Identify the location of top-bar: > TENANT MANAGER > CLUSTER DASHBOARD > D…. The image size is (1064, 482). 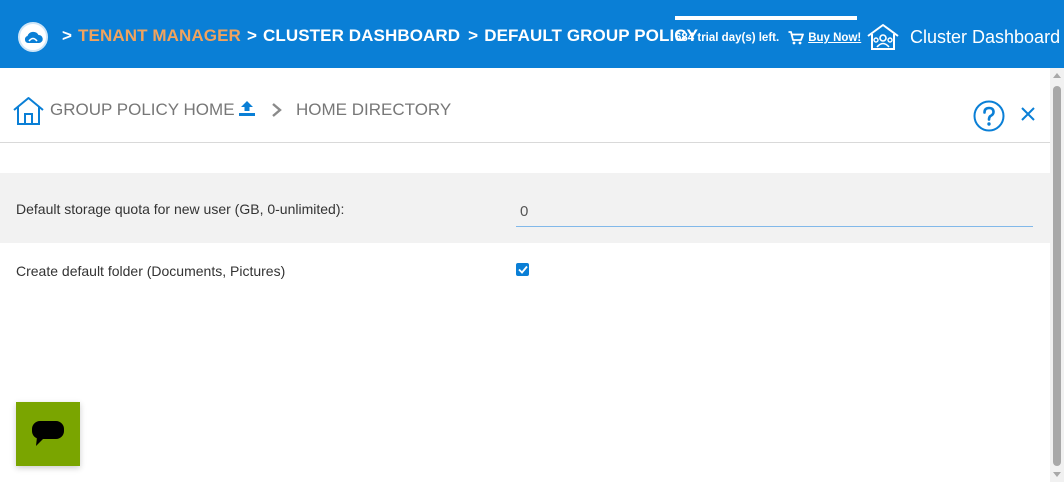
(532, 34).